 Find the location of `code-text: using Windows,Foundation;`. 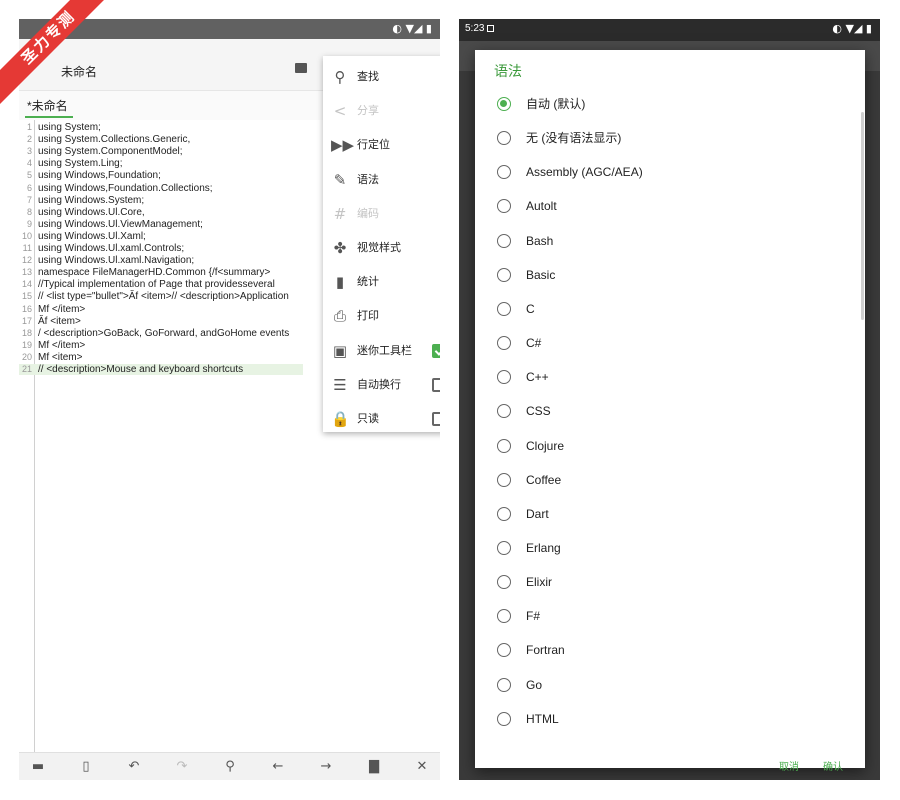

code-text: using Windows,Foundation; is located at coordinates (99, 175).